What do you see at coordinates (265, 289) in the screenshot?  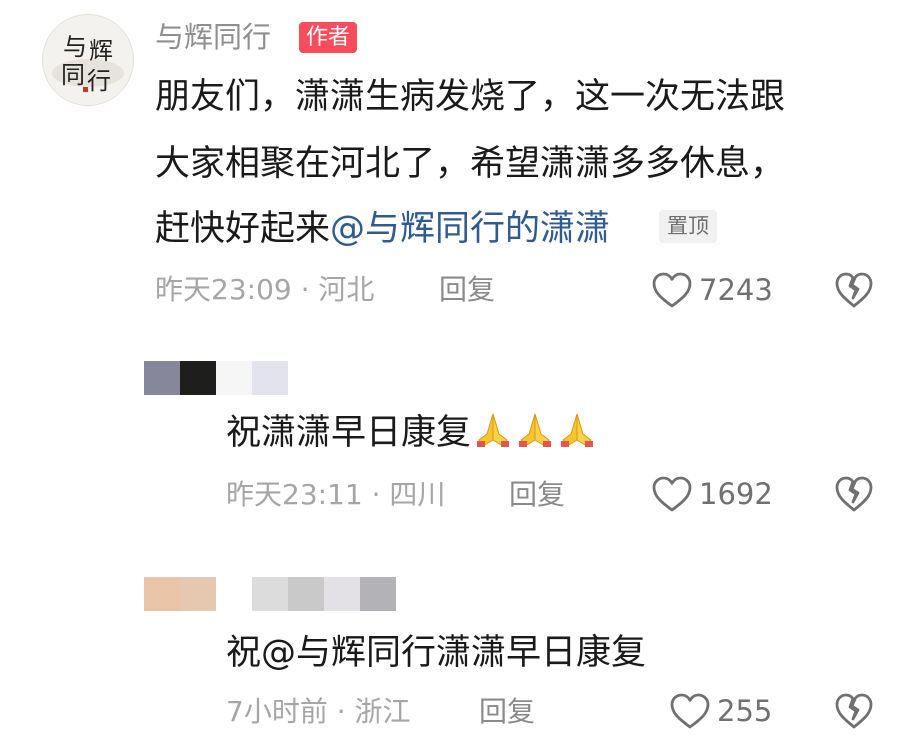 I see `comment-time-location: 昨天23:09 · 河北` at bounding box center [265, 289].